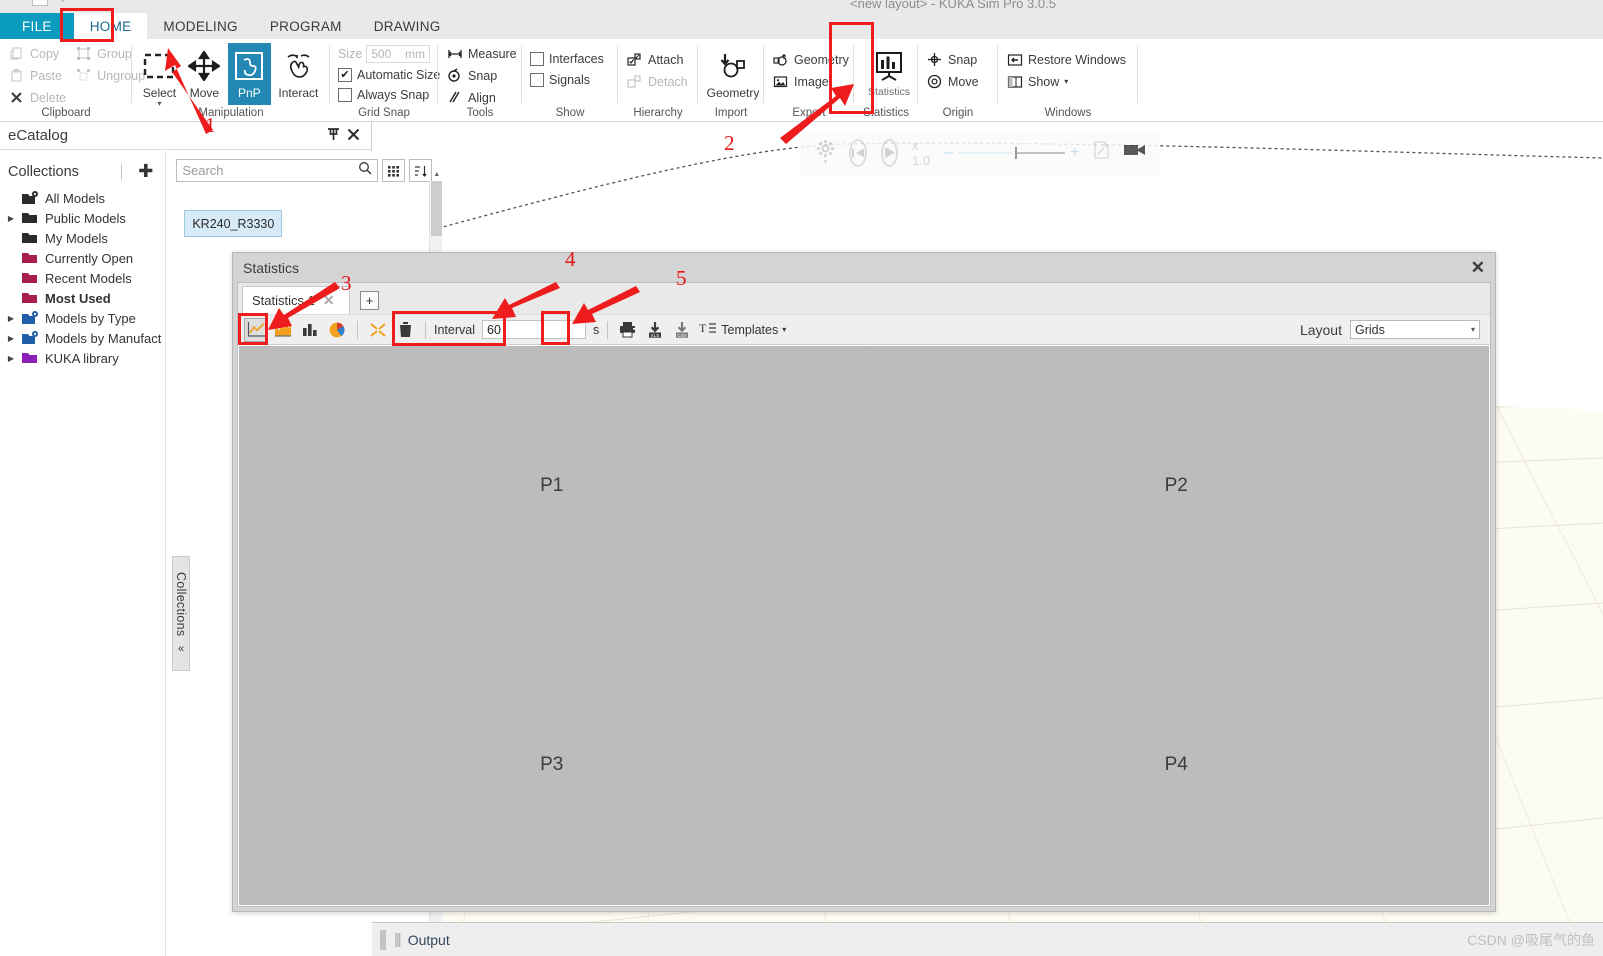 The width and height of the screenshot is (1603, 956). I want to click on statistics-panel-p3: P3, so click(552, 765).